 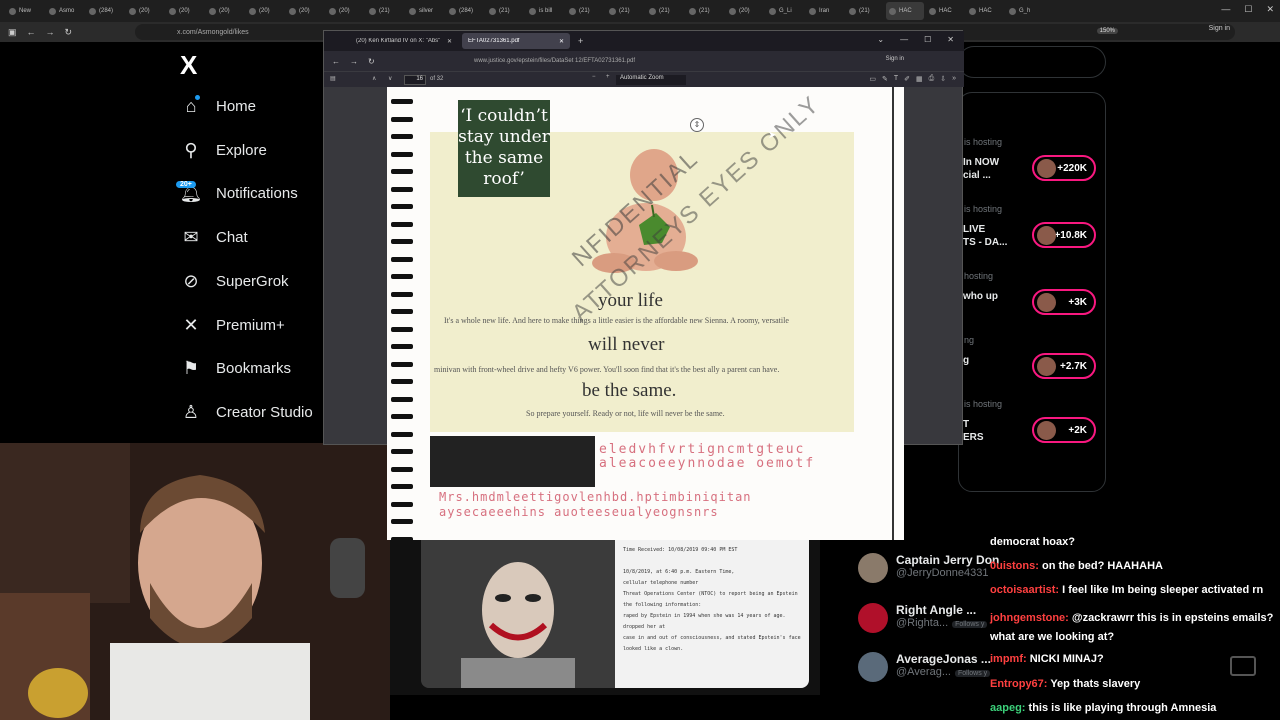 What do you see at coordinates (25, 11) in the screenshot?
I see `browser-tab: New` at bounding box center [25, 11].